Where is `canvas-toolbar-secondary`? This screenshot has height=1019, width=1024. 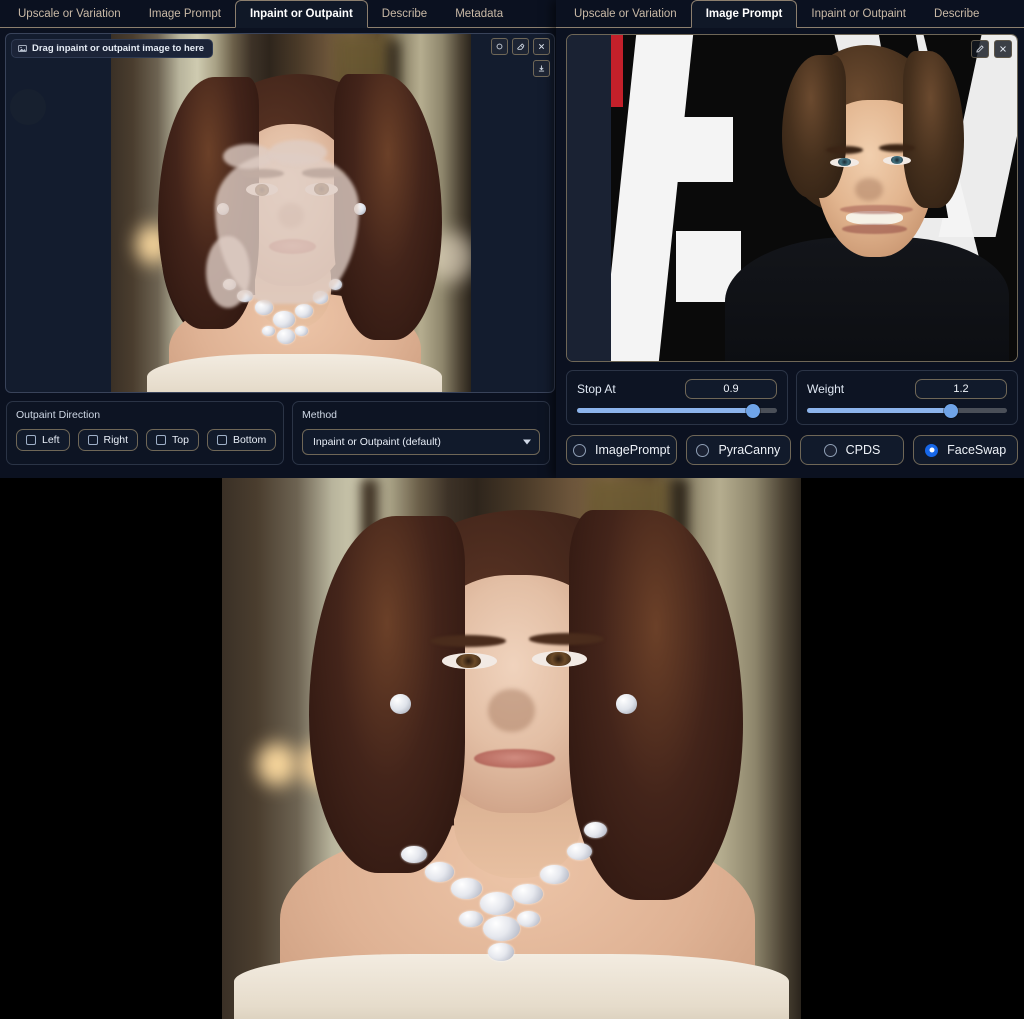 canvas-toolbar-secondary is located at coordinates (541, 68).